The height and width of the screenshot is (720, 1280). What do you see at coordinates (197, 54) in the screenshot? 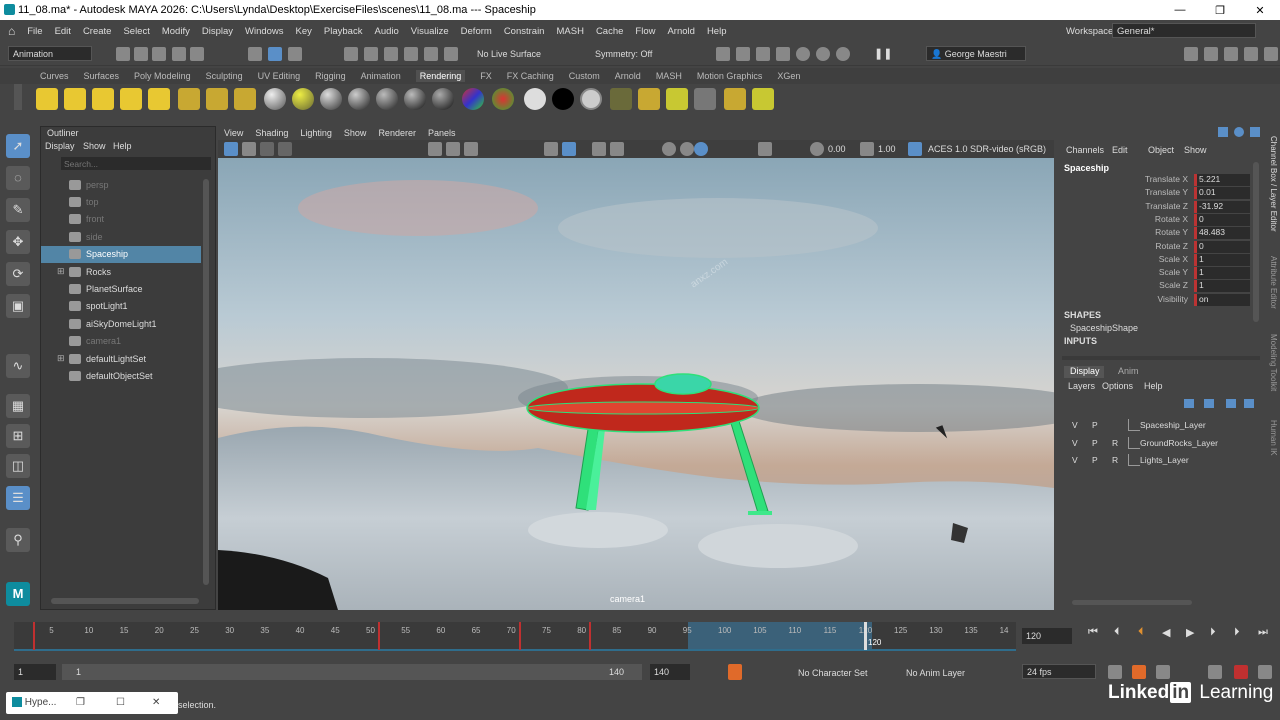
I see `redo-icon` at bounding box center [197, 54].